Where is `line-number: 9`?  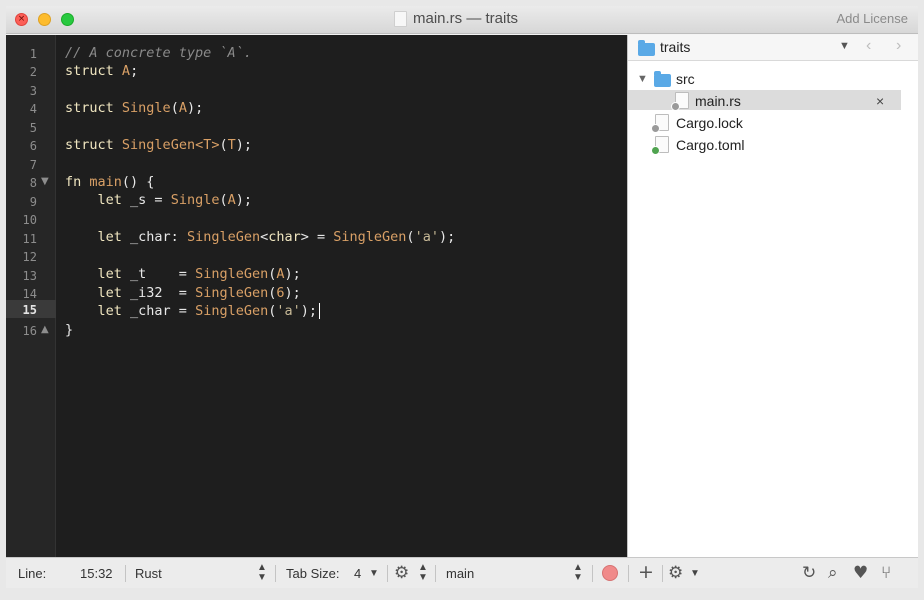
line-number: 9 is located at coordinates (33, 202).